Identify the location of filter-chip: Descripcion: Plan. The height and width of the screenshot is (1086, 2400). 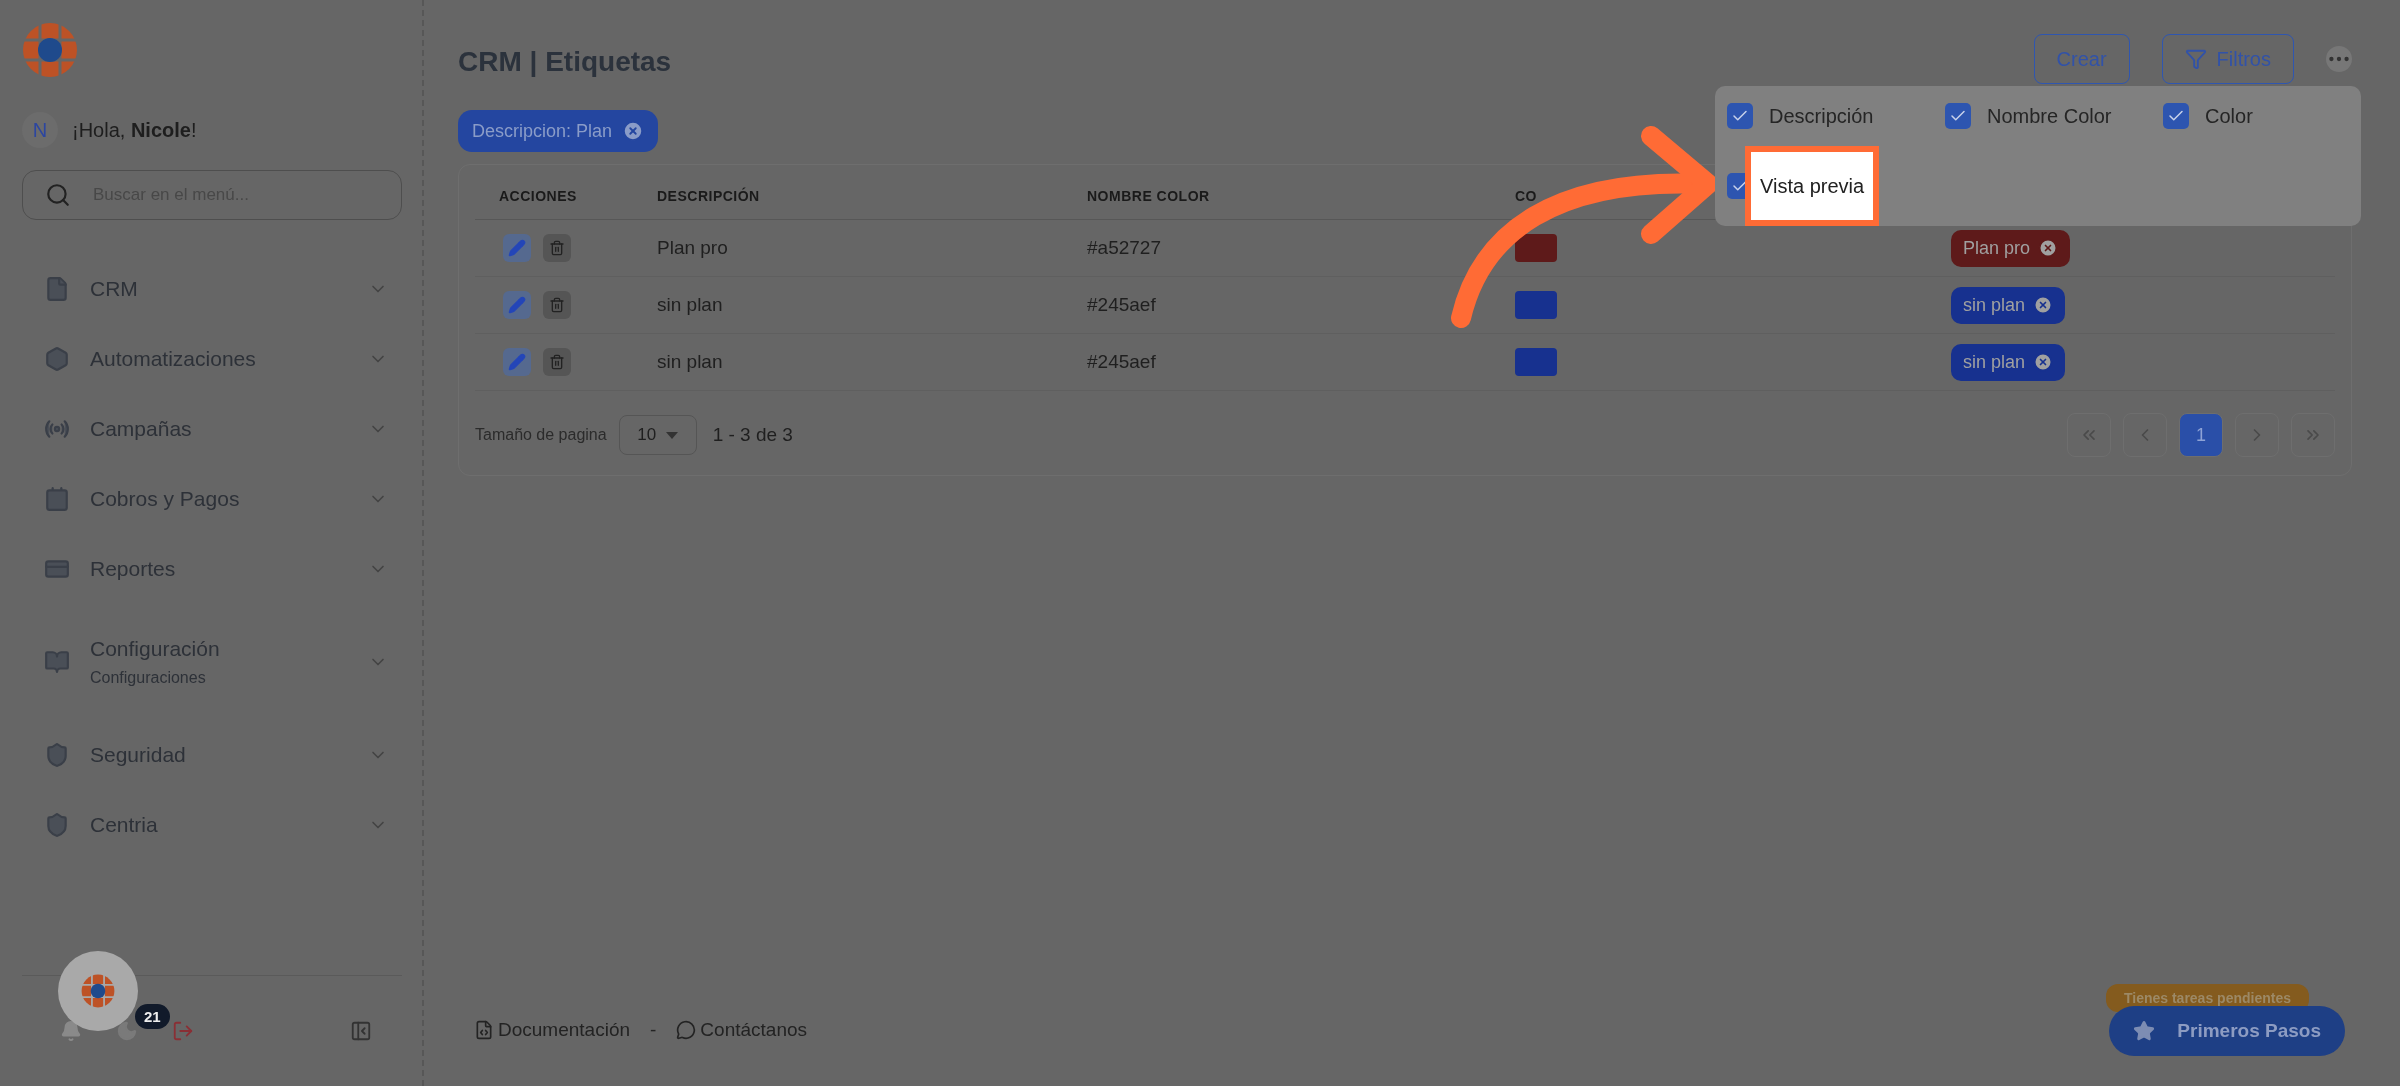
(558, 131).